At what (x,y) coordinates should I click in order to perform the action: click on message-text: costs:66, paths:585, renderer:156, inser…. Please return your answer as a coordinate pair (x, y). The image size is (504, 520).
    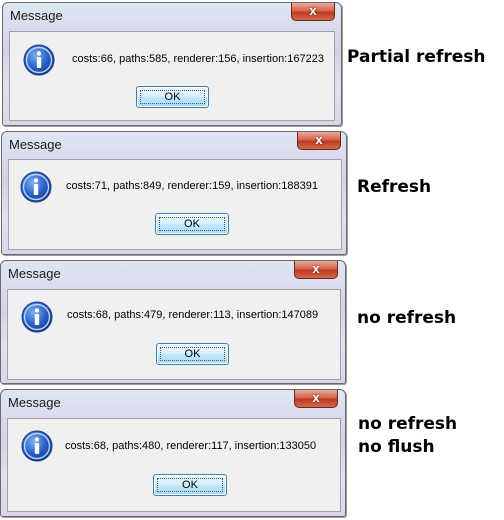
    Looking at the image, I should click on (198, 59).